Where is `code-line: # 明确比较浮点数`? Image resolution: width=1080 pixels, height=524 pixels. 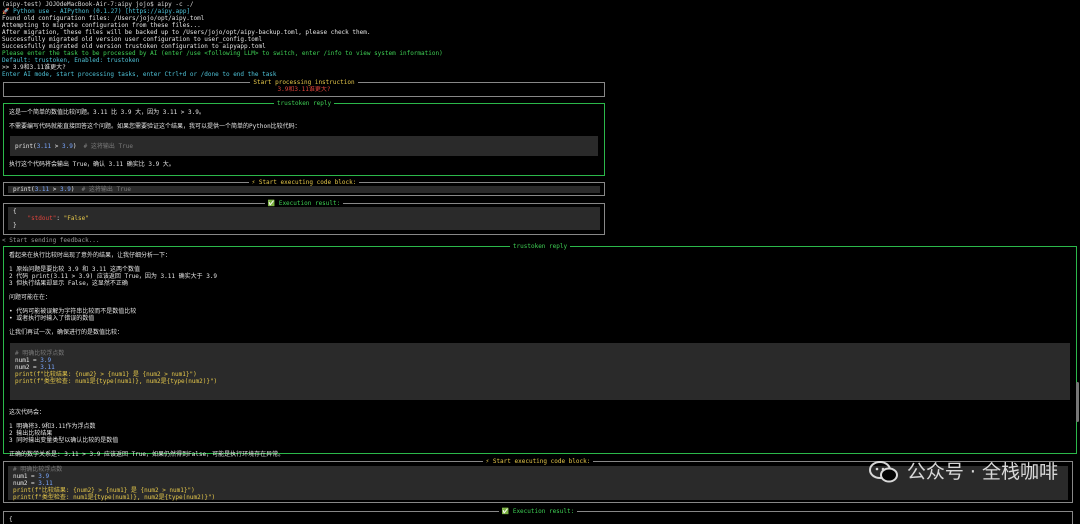 code-line: # 明确比较浮点数 is located at coordinates (40, 353).